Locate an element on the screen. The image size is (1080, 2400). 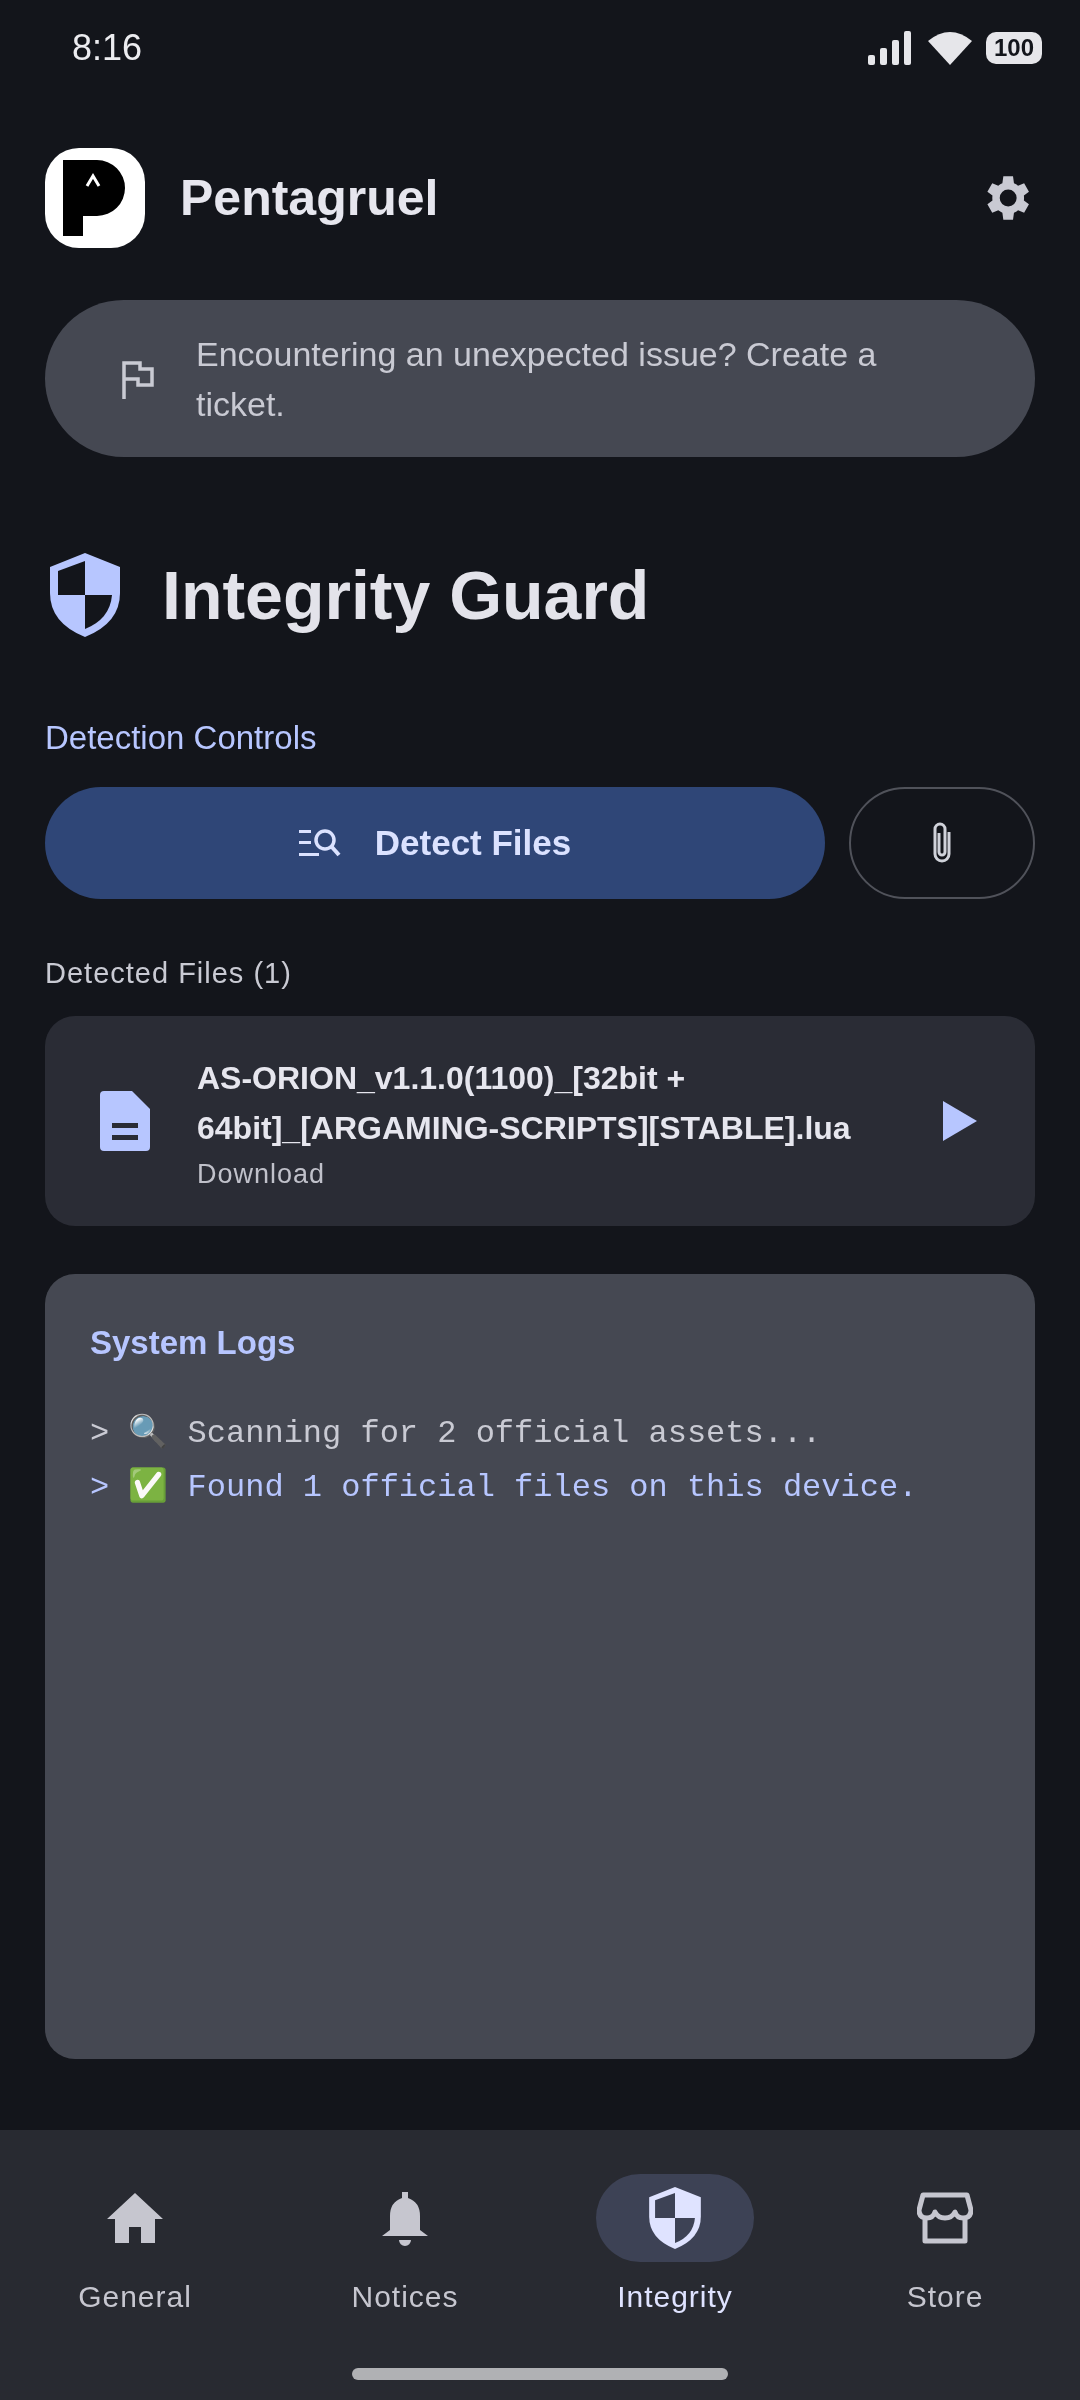
file-folder: Download is located at coordinates (262, 1174).